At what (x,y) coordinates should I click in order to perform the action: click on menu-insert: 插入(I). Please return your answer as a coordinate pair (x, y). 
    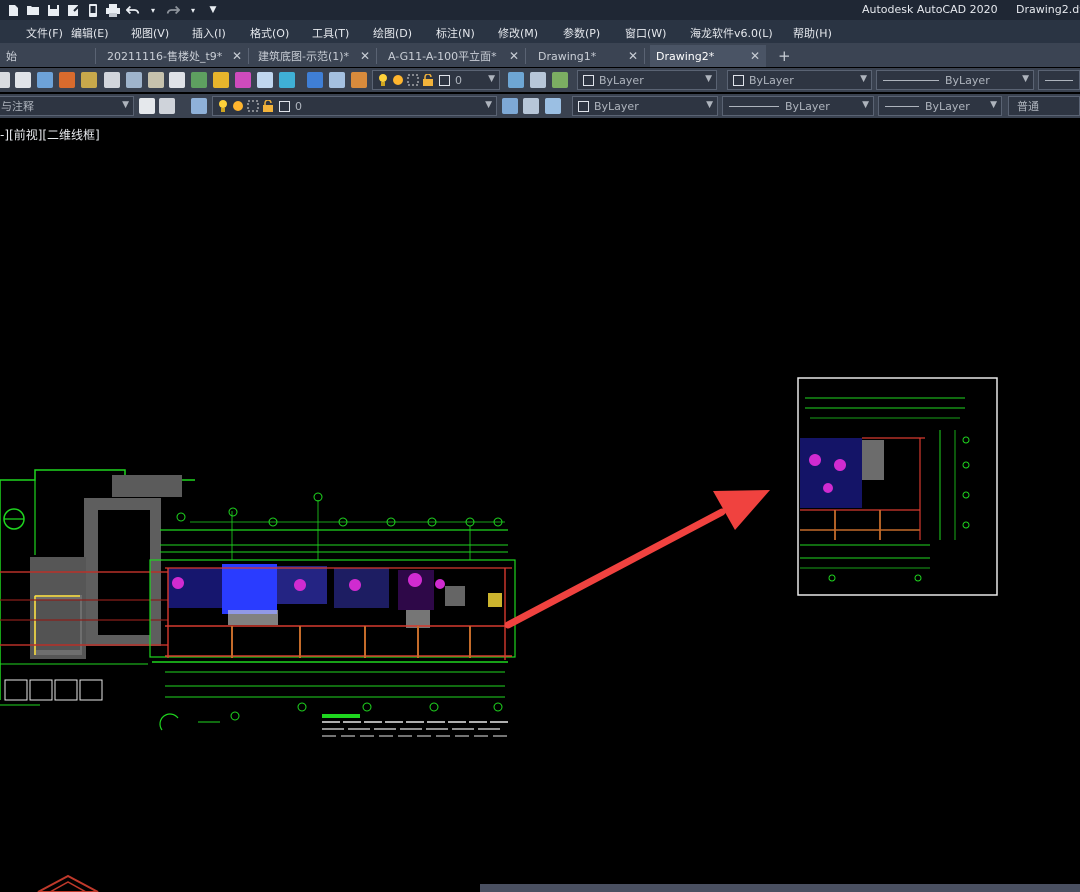
    Looking at the image, I should click on (209, 33).